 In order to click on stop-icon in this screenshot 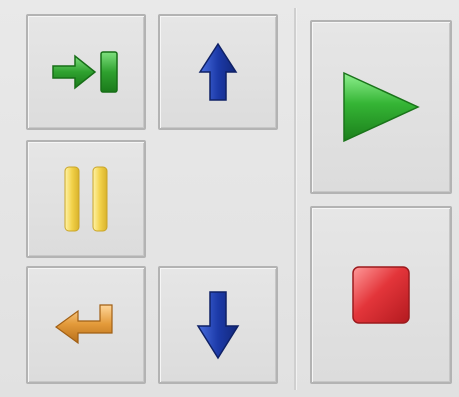, I will do `click(381, 295)`.